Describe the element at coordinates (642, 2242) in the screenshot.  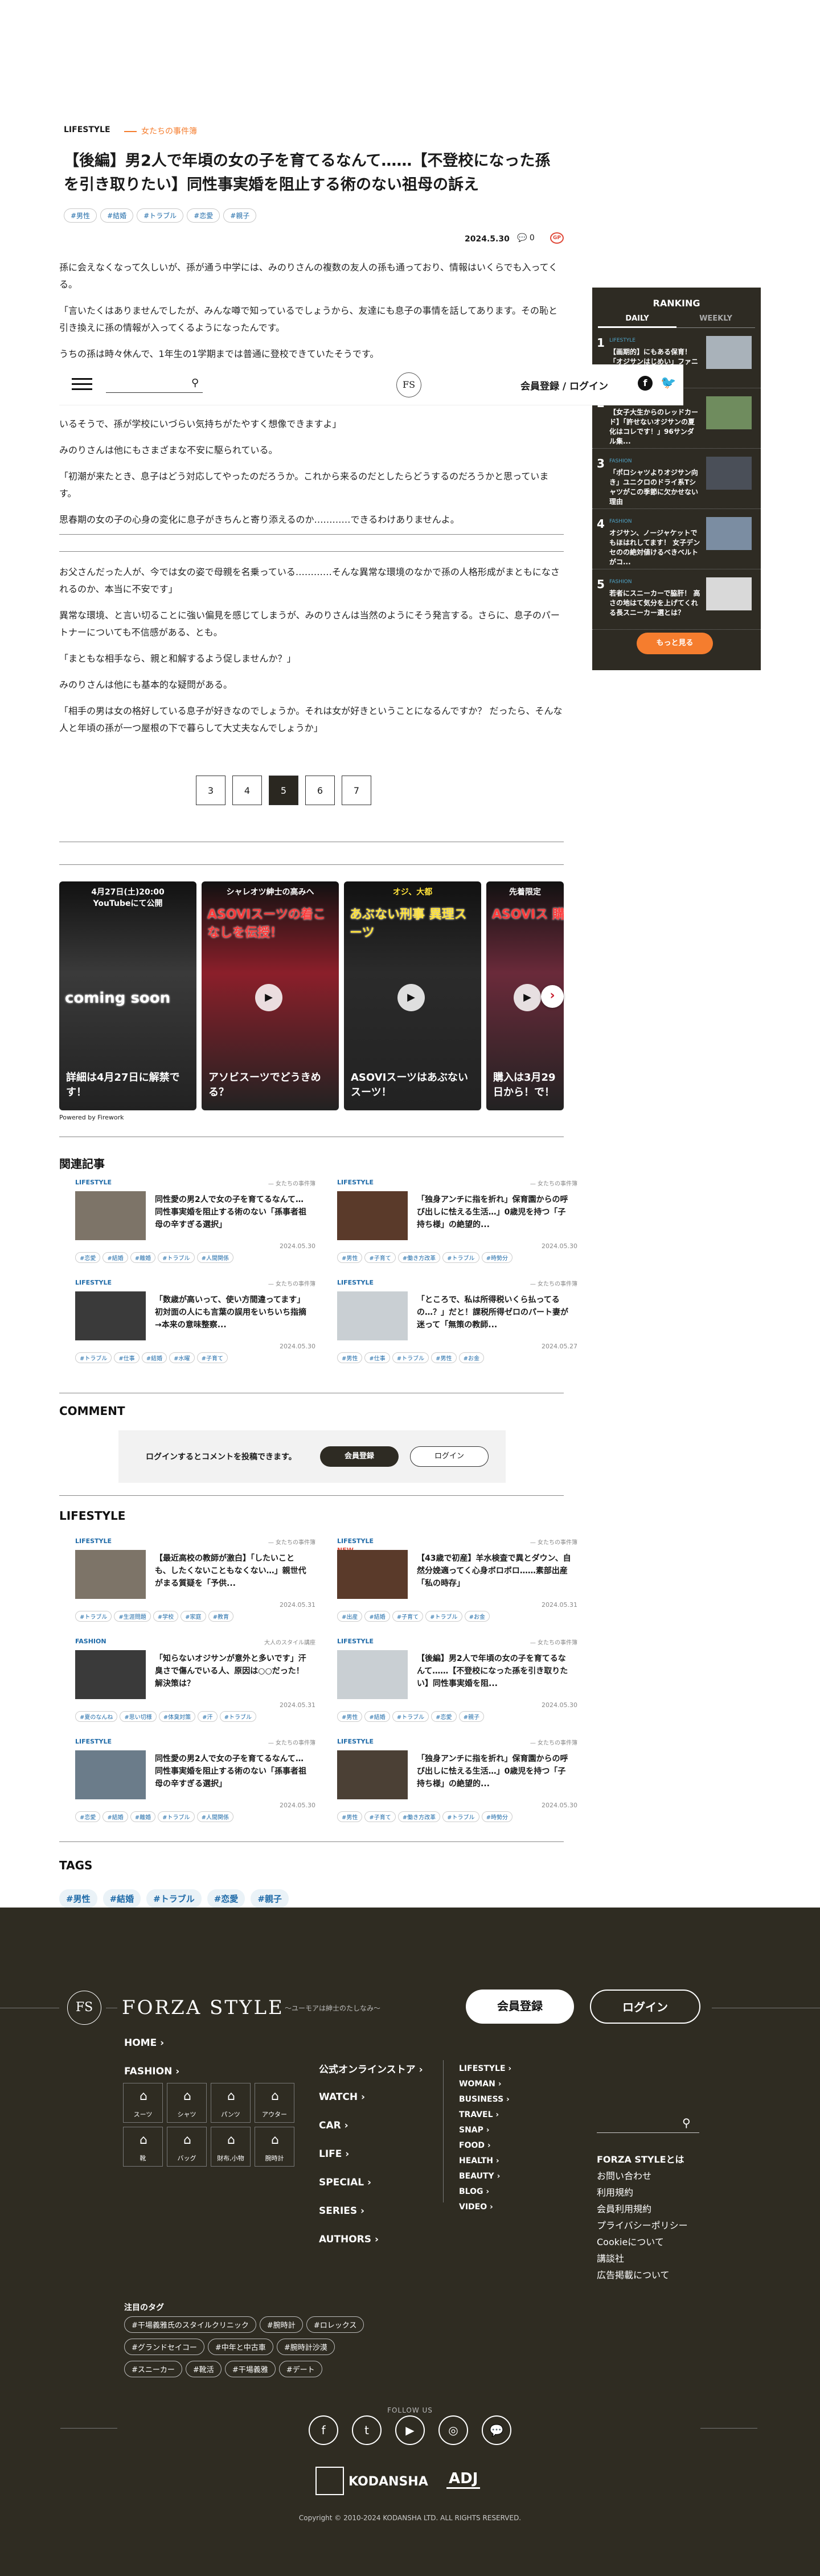
I see `footer-link: Cookieについて` at that location.